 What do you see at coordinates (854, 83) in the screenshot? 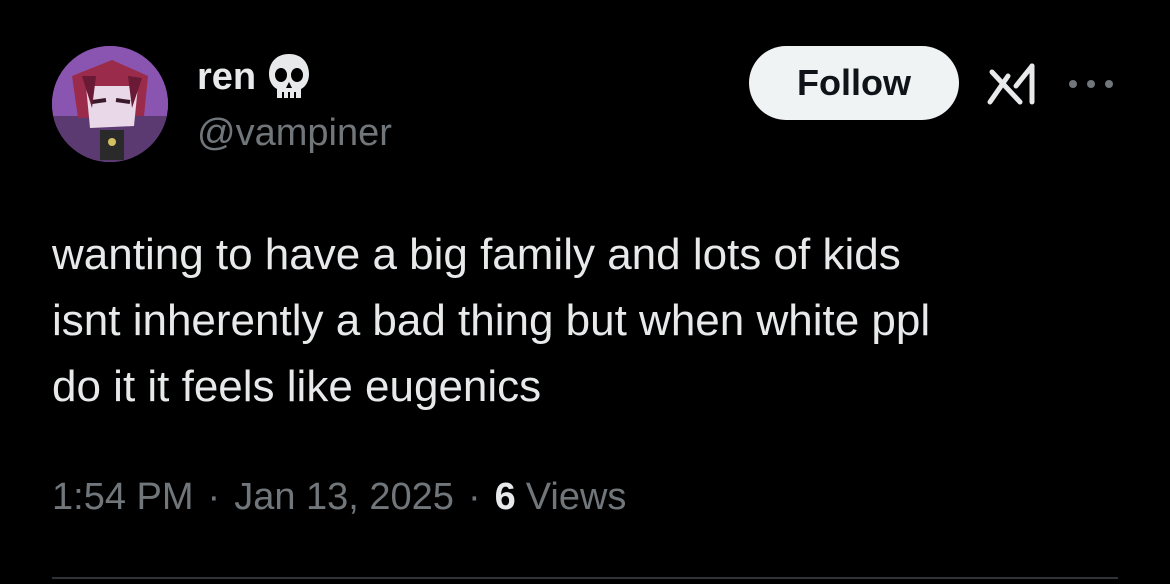
I see `follow-button: Follow` at bounding box center [854, 83].